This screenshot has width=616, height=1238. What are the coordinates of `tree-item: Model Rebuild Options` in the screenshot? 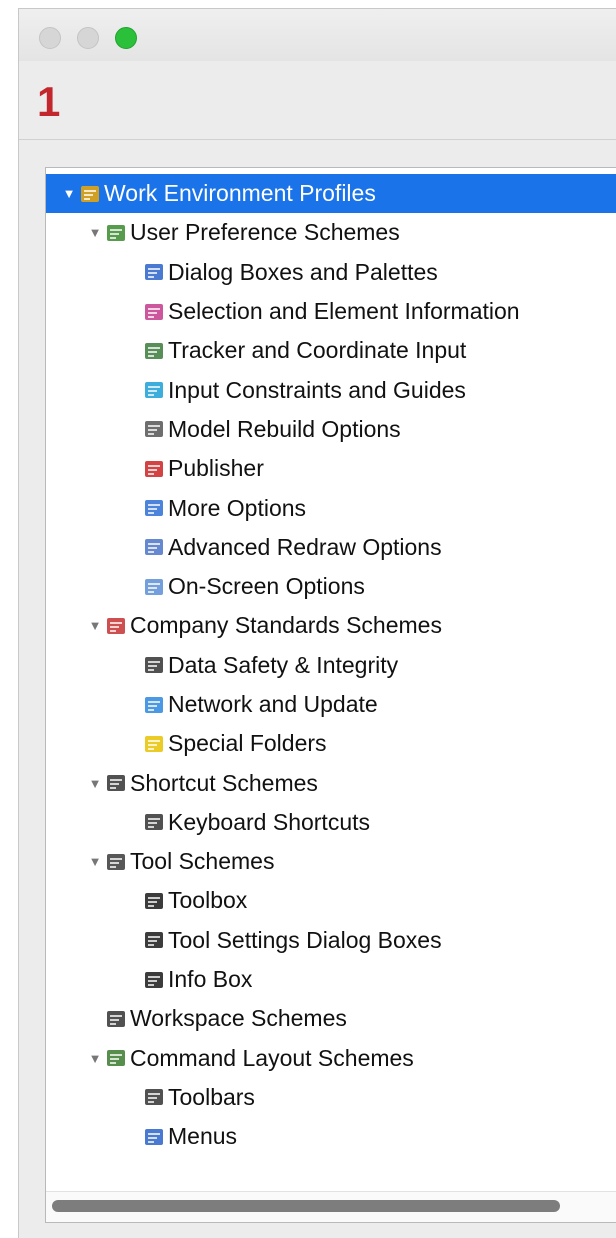 It's located at (331, 429).